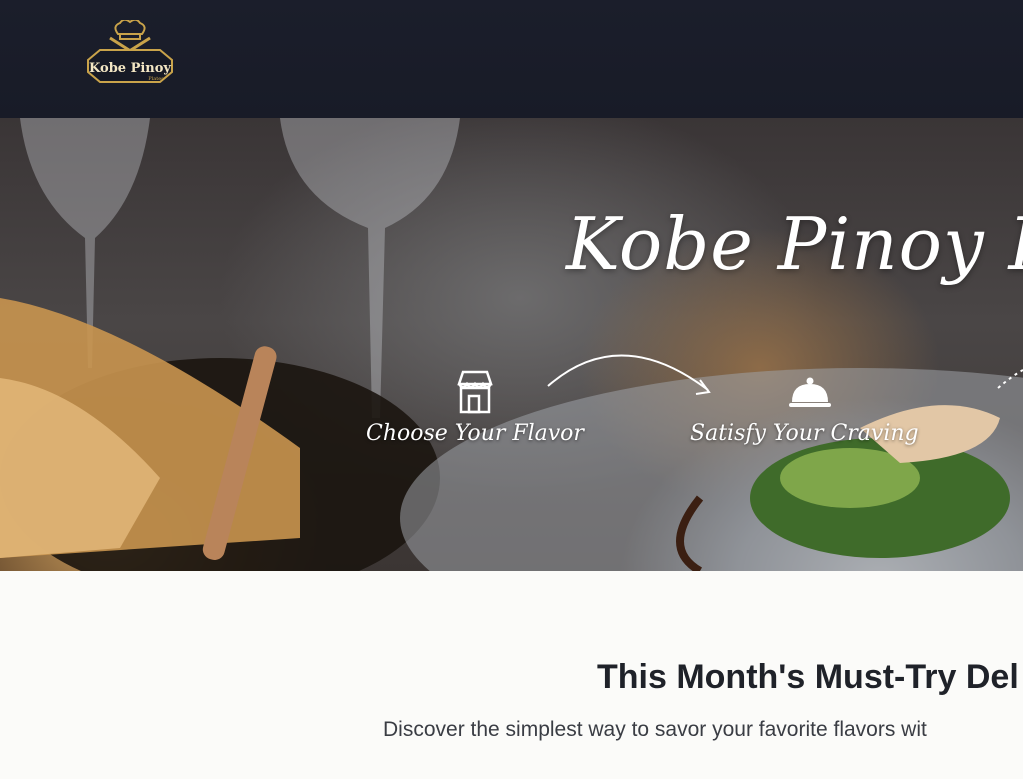 This screenshot has height=779, width=1023. What do you see at coordinates (808, 677) in the screenshot?
I see `featured-title: This Month's Must-Try Del` at bounding box center [808, 677].